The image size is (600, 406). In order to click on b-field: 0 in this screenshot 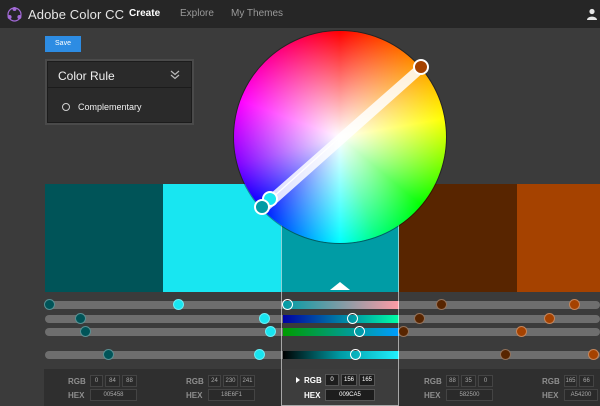, I will do `click(485, 381)`.